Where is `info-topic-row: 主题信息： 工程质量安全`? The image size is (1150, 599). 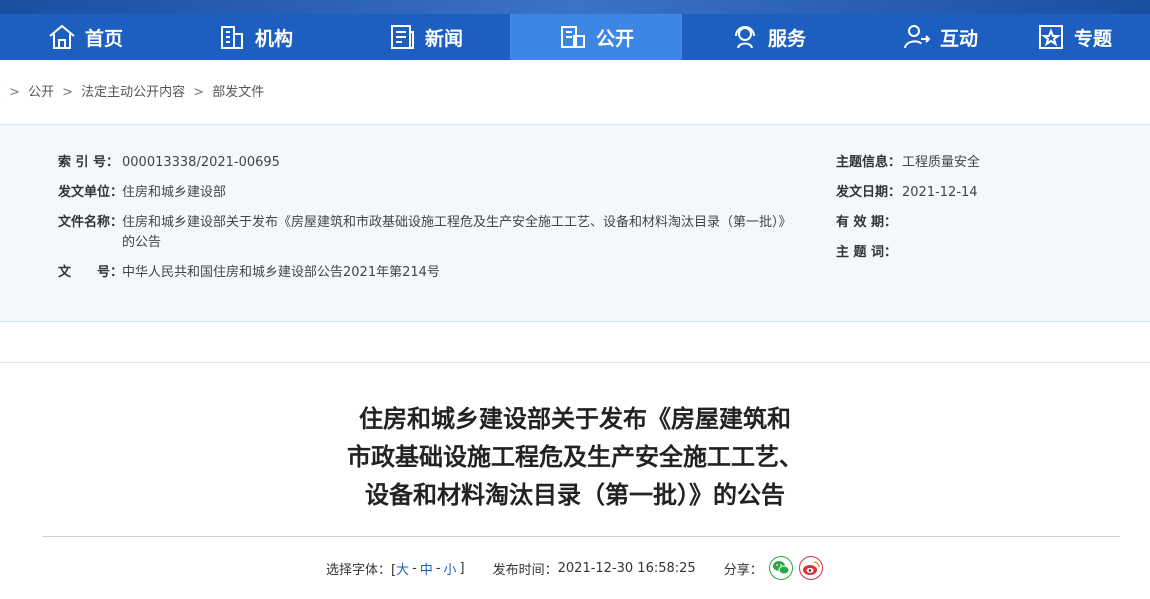 info-topic-row: 主题信息： 工程质量安全 is located at coordinates (908, 163).